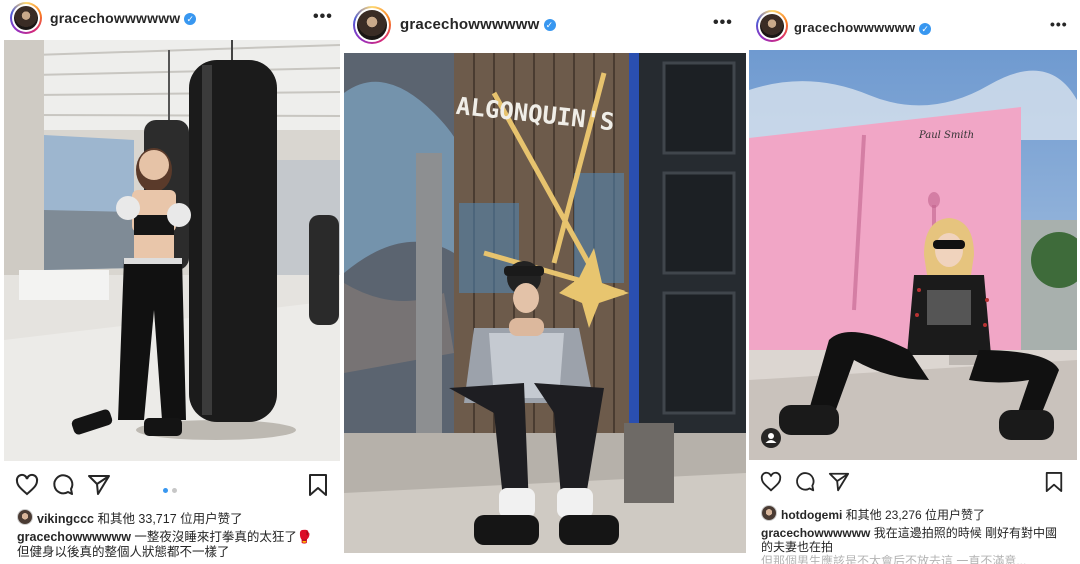 This screenshot has height=564, width=1080. I want to click on caption-text: 我在這邊拍照的時候 剛好有對中國, so click(964, 533).